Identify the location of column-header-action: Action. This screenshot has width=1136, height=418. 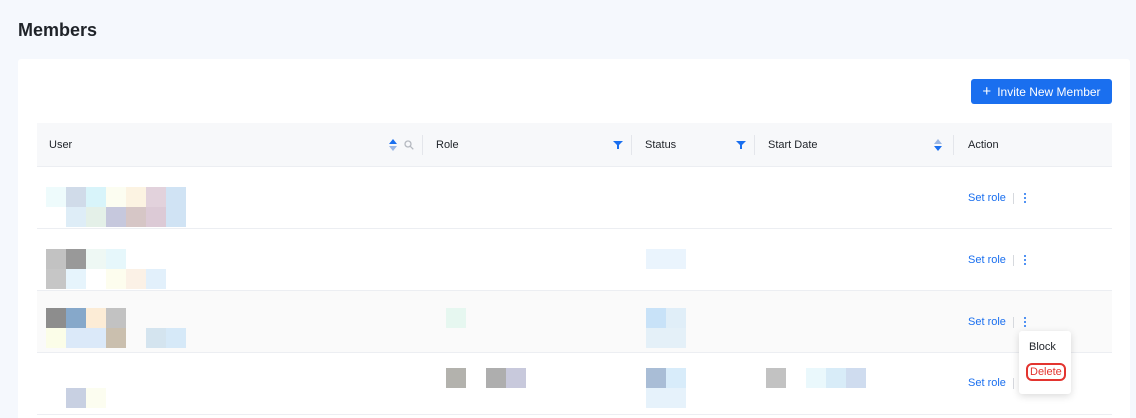
(983, 145).